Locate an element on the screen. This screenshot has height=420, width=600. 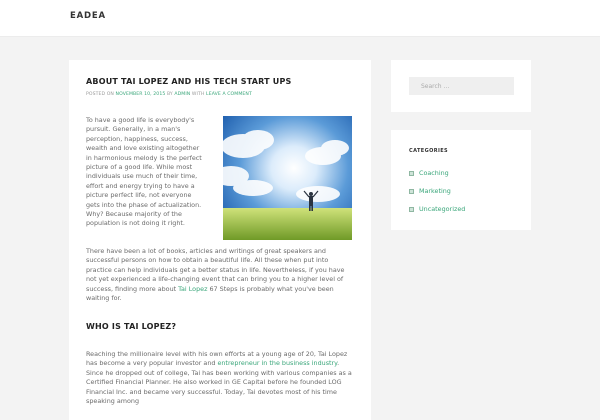
category-item-uncategorized: Uncategorized is located at coordinates (437, 209).